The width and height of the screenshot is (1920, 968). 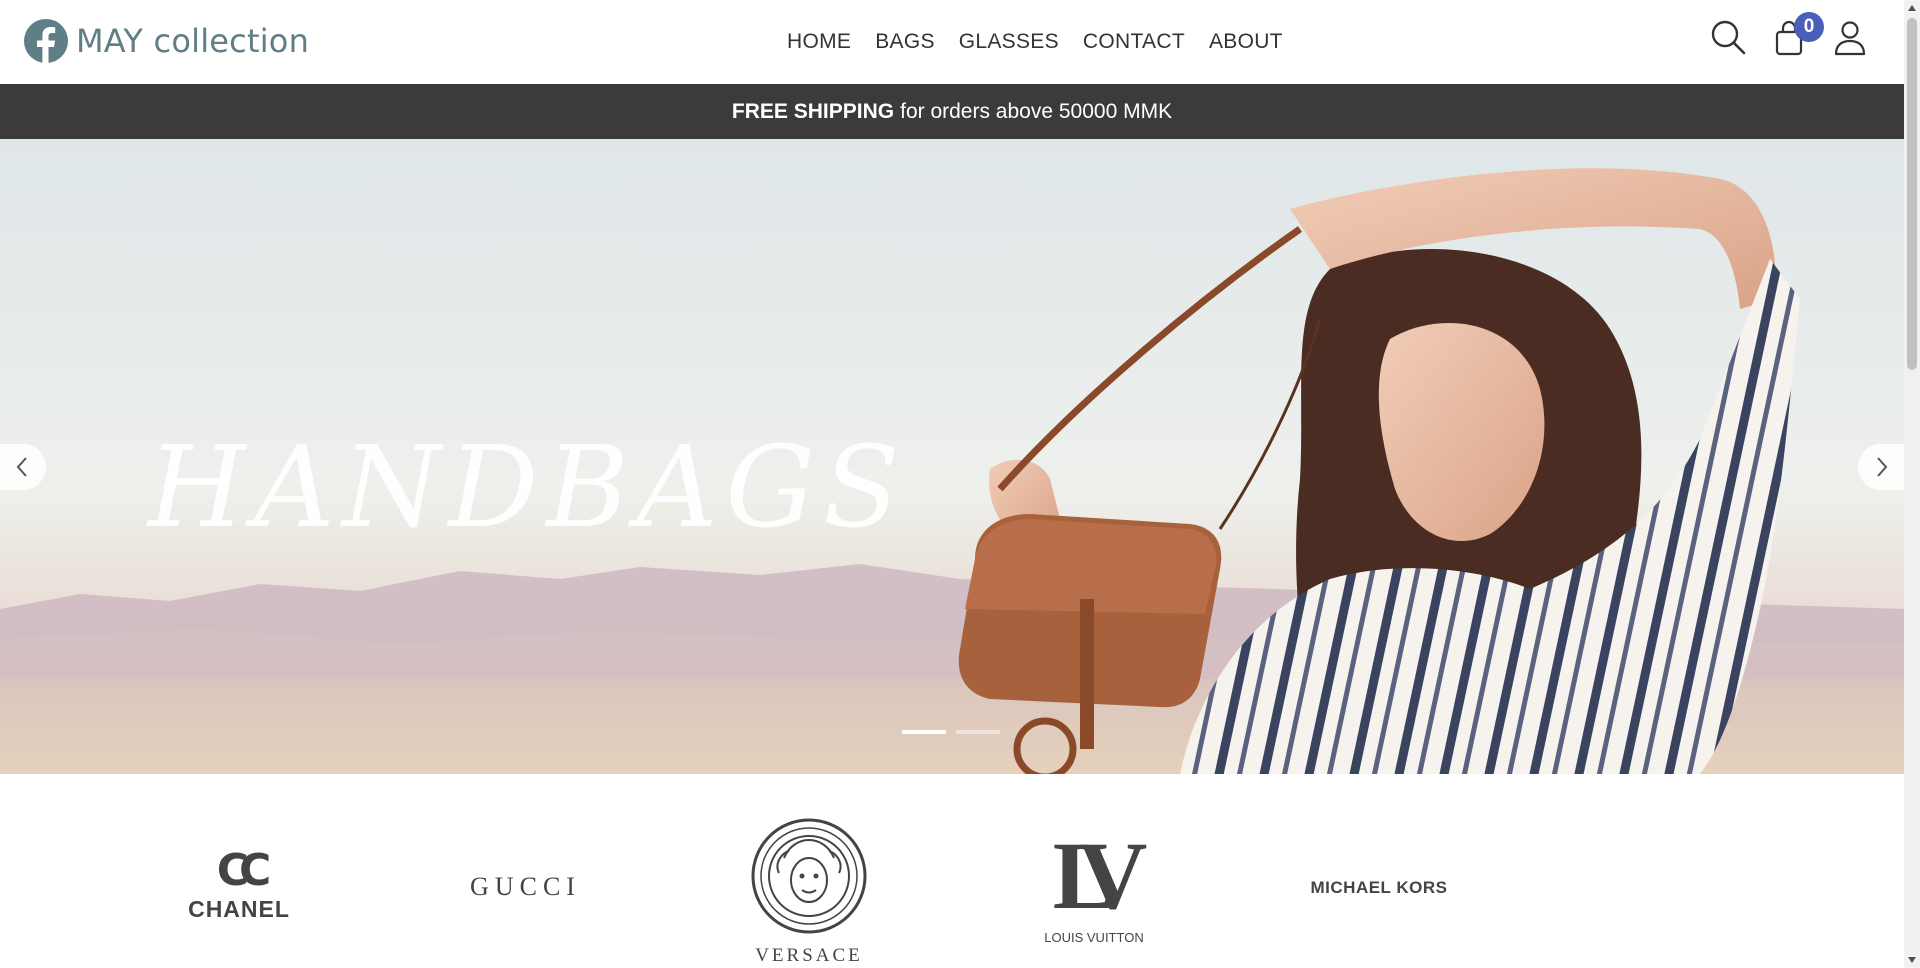 What do you see at coordinates (1134, 42) in the screenshot?
I see `nav-contact: CONTACT` at bounding box center [1134, 42].